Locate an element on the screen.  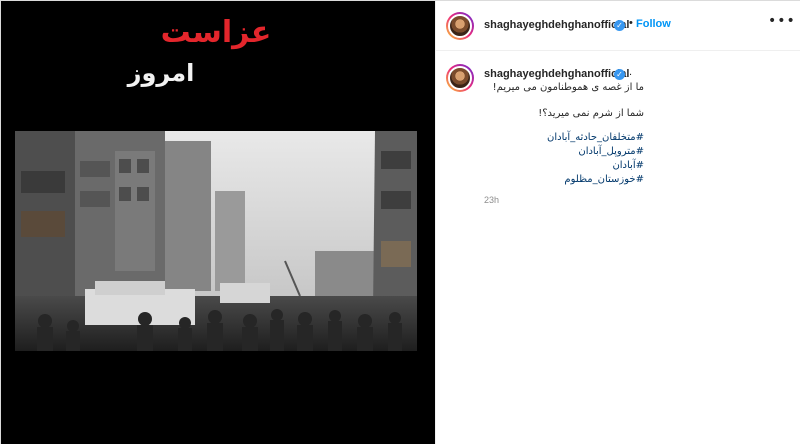
post-header: shaghayeghdehghanofficial ✓ • Follow ••• is located at coordinates (618, 26).